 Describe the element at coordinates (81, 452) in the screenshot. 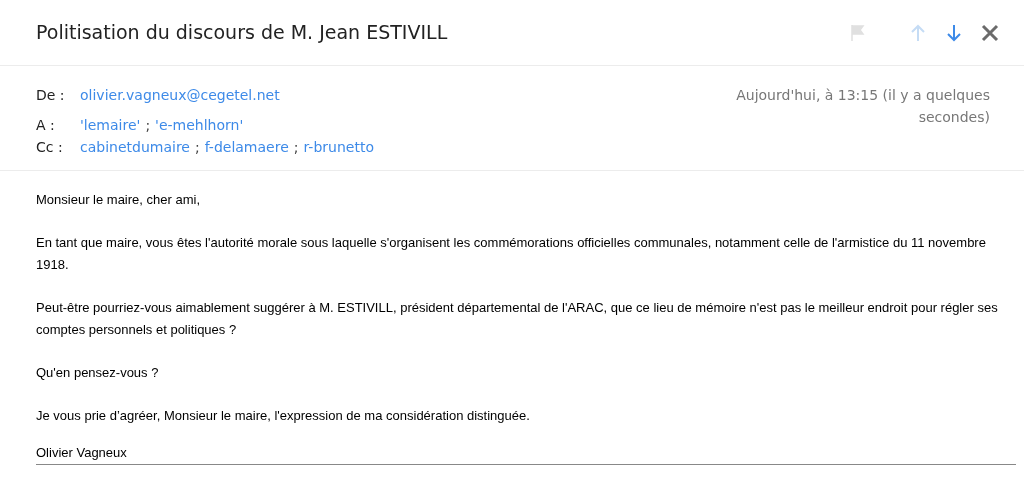

I see `signature: Olivier Vagneux` at that location.